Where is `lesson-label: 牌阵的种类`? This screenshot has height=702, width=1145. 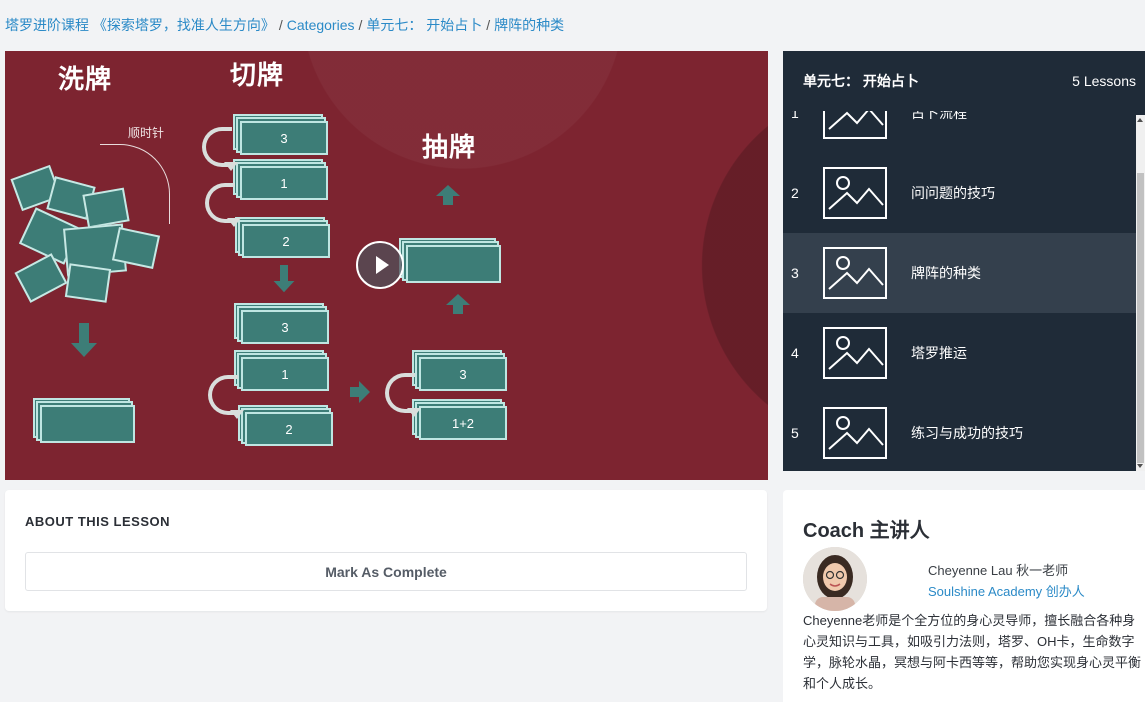
lesson-label: 牌阵的种类 is located at coordinates (946, 273).